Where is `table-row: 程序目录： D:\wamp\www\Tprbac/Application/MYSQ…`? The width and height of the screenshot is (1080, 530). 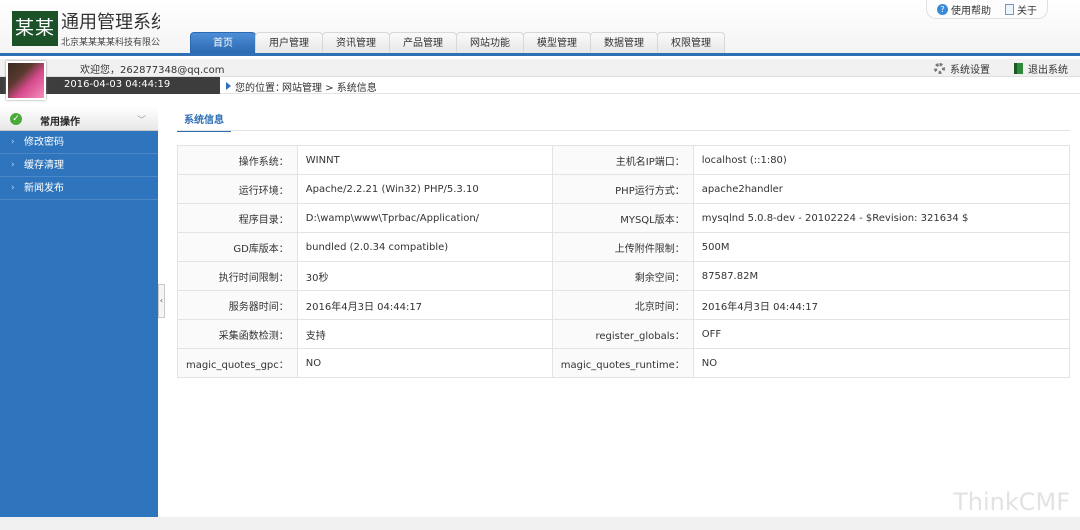
table-row: 程序目录： D:\wamp\www\Tprbac/Application/MYSQ… is located at coordinates (624, 218).